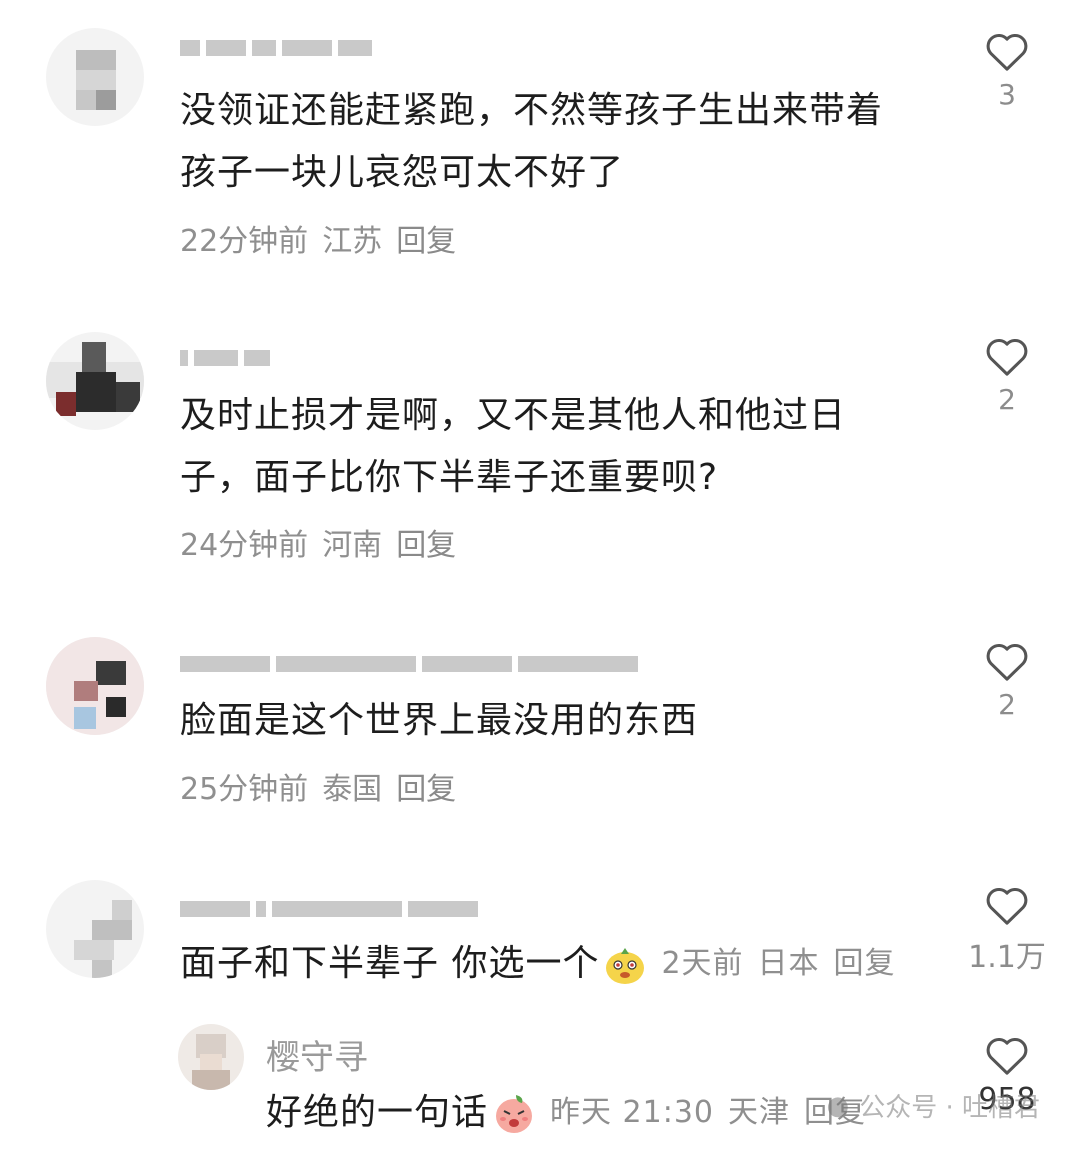 The image size is (1080, 1154). Describe the element at coordinates (532, 141) in the screenshot. I see `comment-text: 没领证还能赶紧跑，不然等孩子生出来带着 孩子一块儿哀怨可太不好了` at that location.